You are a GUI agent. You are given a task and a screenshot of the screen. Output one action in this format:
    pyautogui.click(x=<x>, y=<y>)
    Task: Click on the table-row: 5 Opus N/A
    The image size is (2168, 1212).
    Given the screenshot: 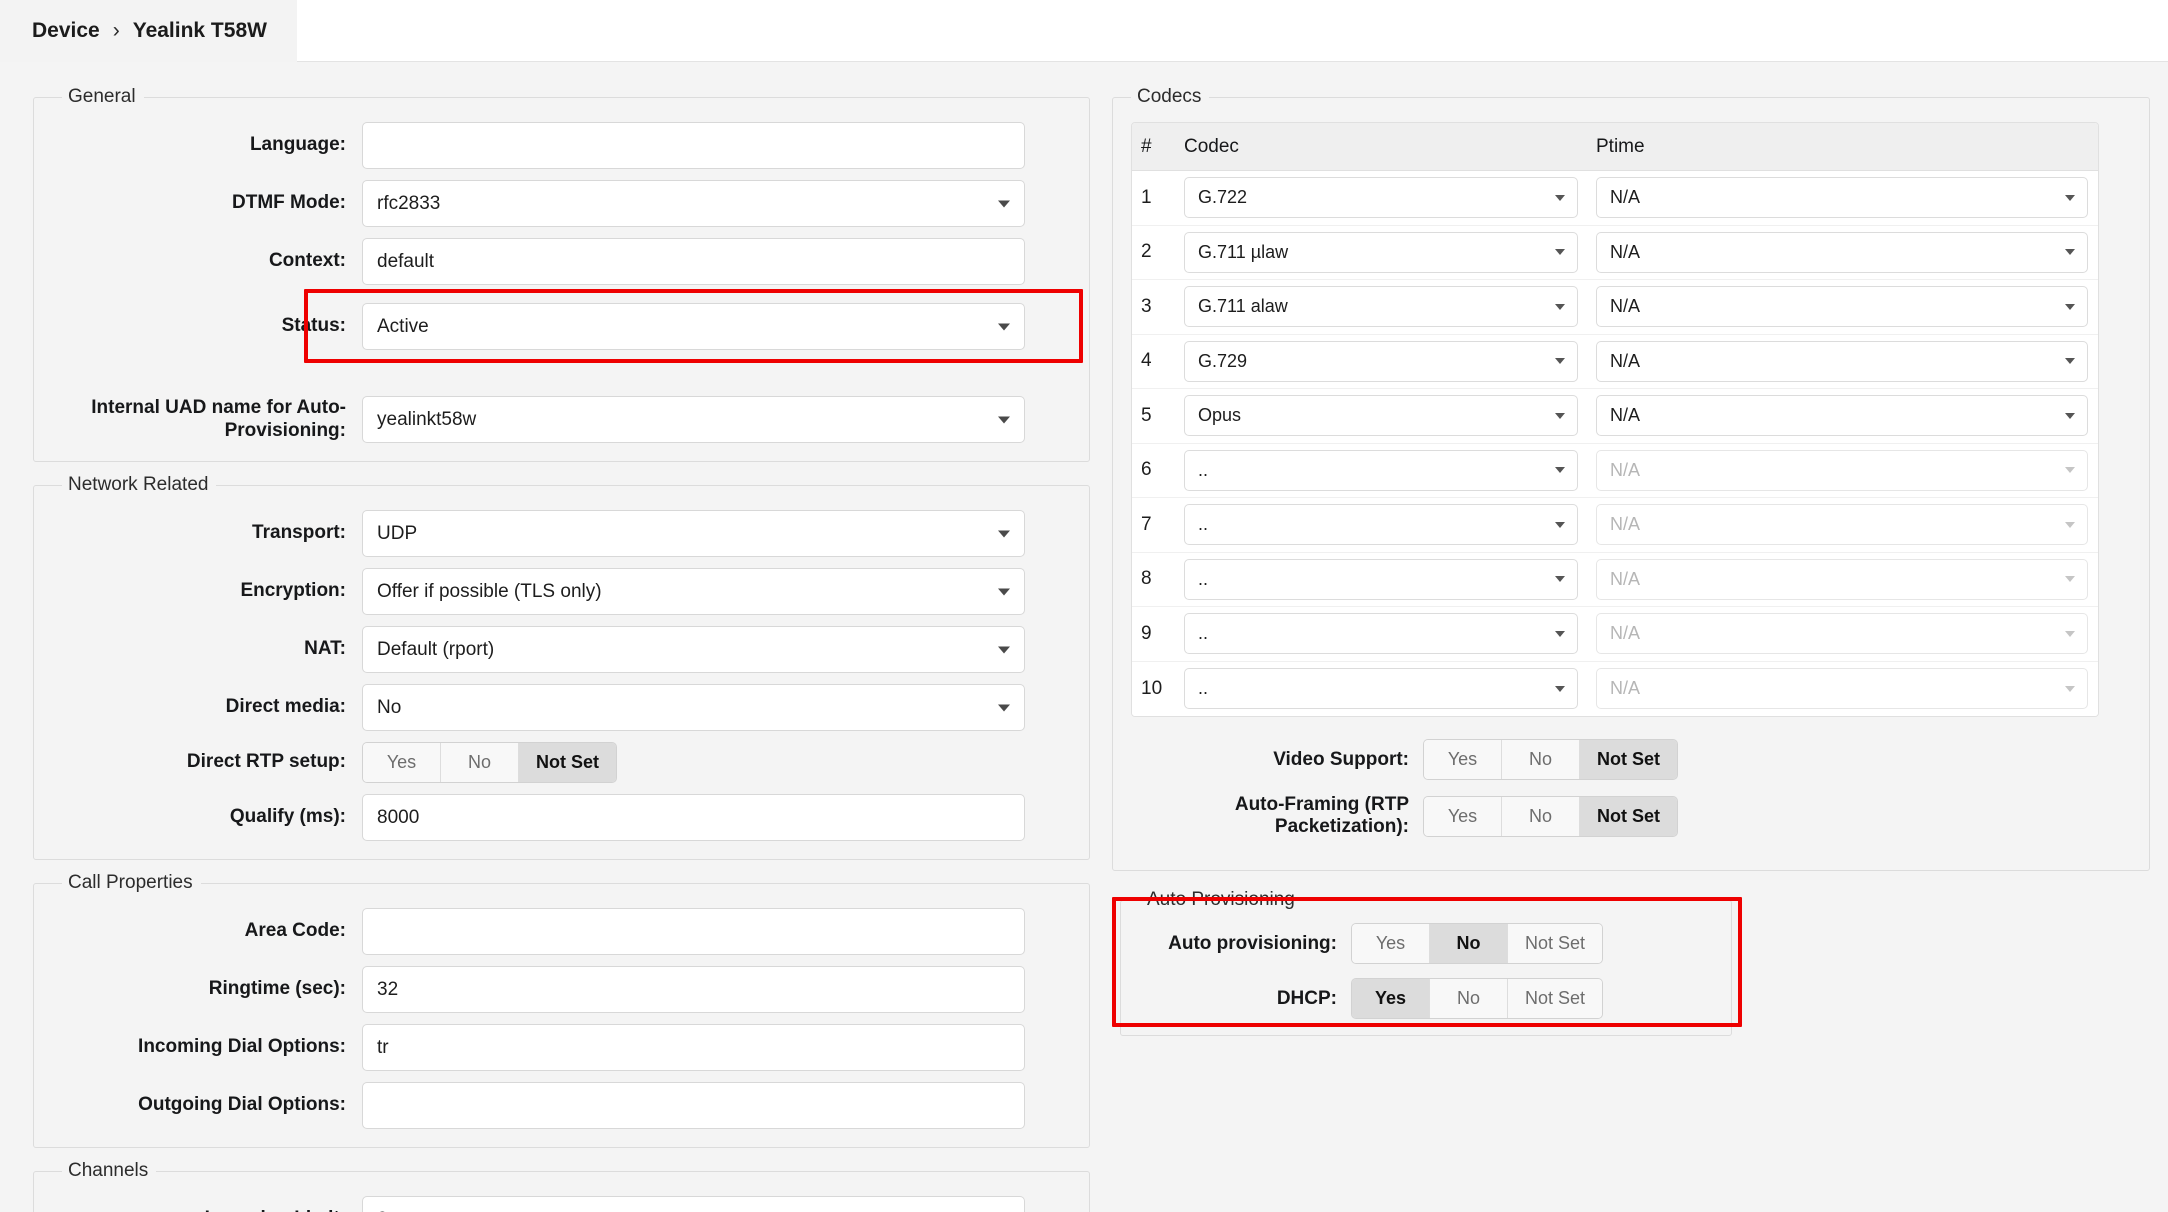 What is the action you would take?
    pyautogui.click(x=1615, y=416)
    